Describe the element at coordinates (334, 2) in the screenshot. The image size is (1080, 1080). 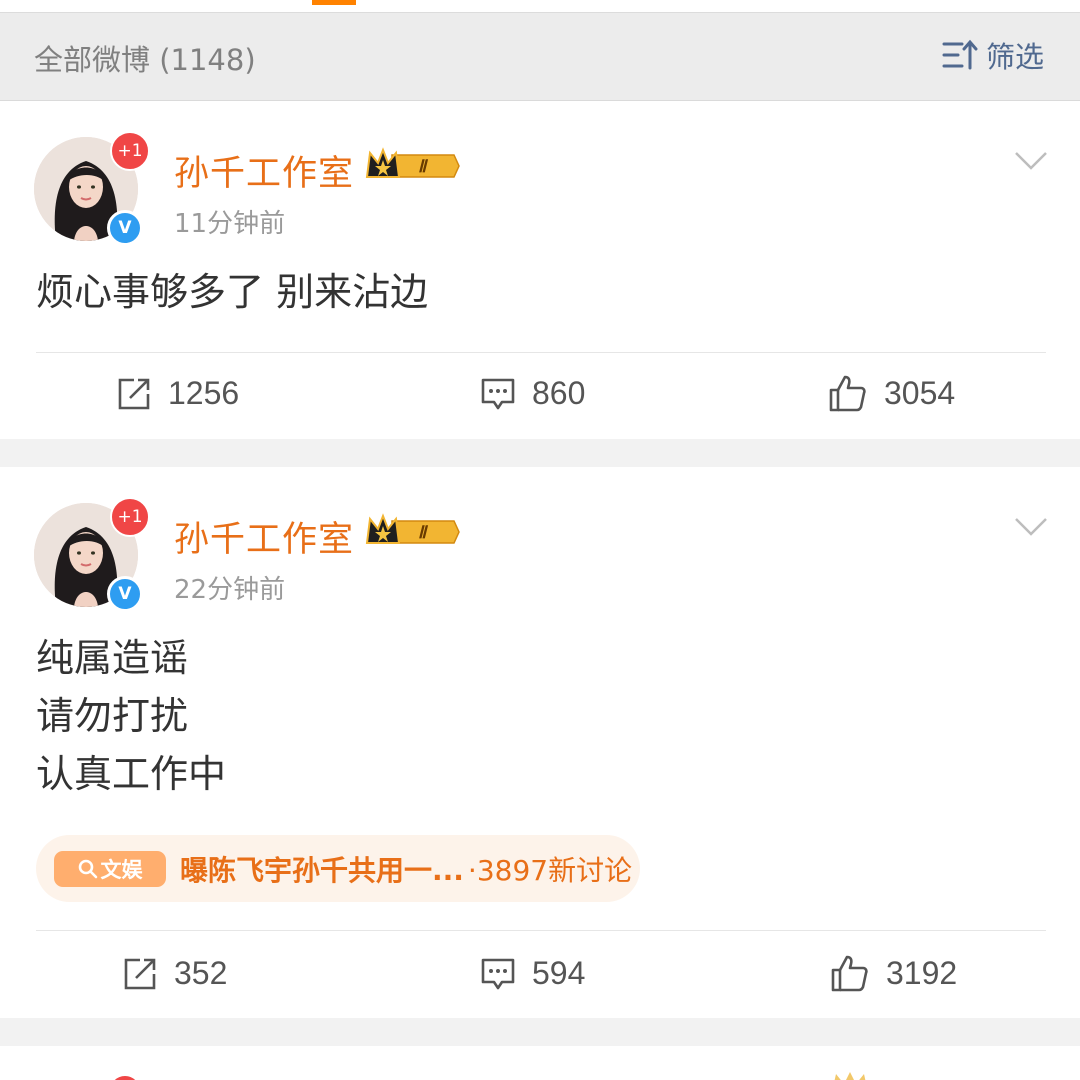
I see `active-tab-indicator` at that location.